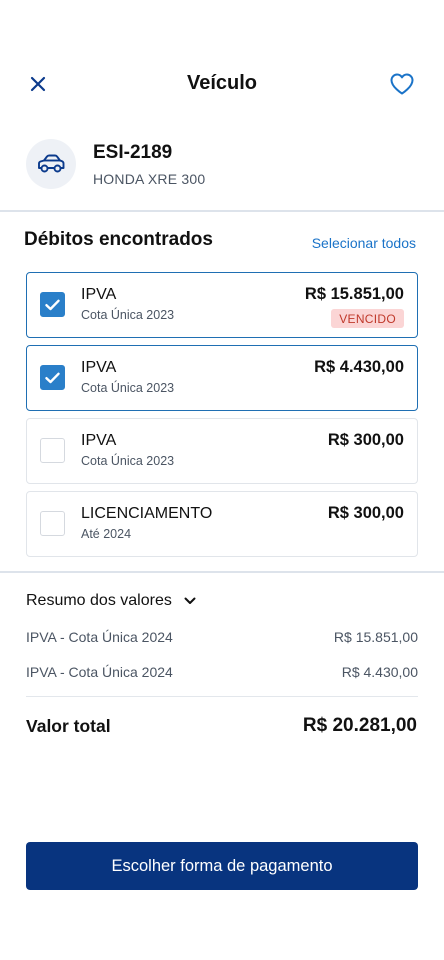 This screenshot has width=444, height=960. I want to click on summary-row-amount: R$ 15.851,00, so click(375, 637).